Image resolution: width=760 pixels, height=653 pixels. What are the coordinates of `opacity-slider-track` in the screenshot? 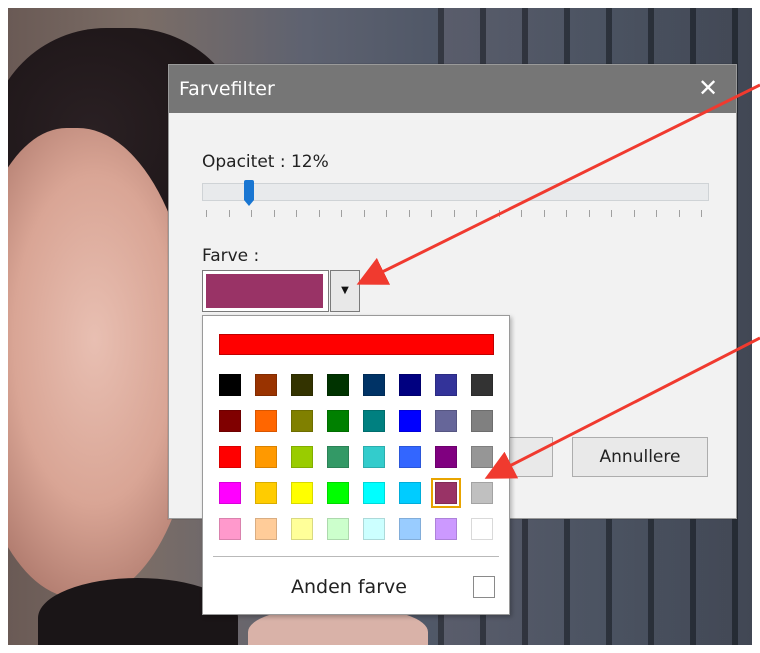 It's located at (455, 192).